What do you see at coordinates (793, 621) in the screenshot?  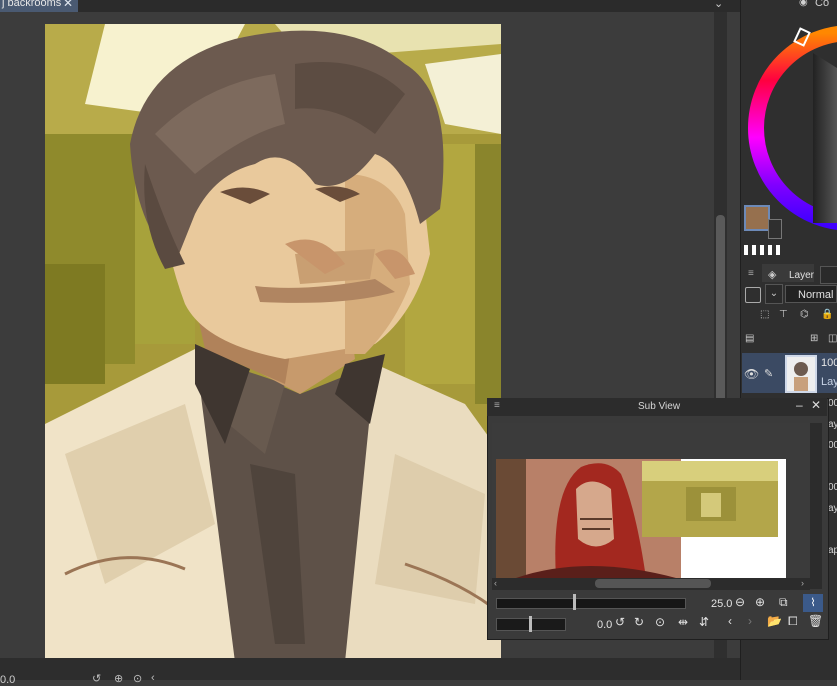 I see `import-icon: ⧠` at bounding box center [793, 621].